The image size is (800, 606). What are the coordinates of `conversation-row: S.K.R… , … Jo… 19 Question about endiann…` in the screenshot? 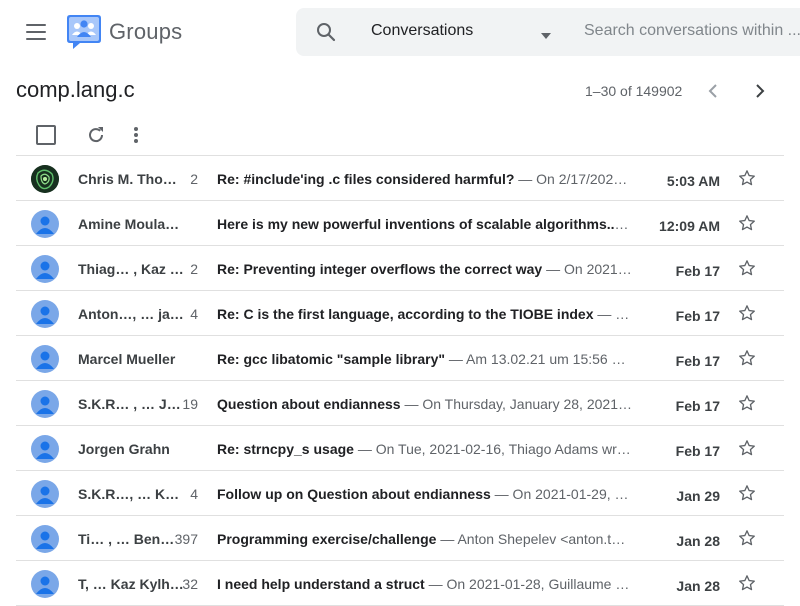 It's located at (400, 403).